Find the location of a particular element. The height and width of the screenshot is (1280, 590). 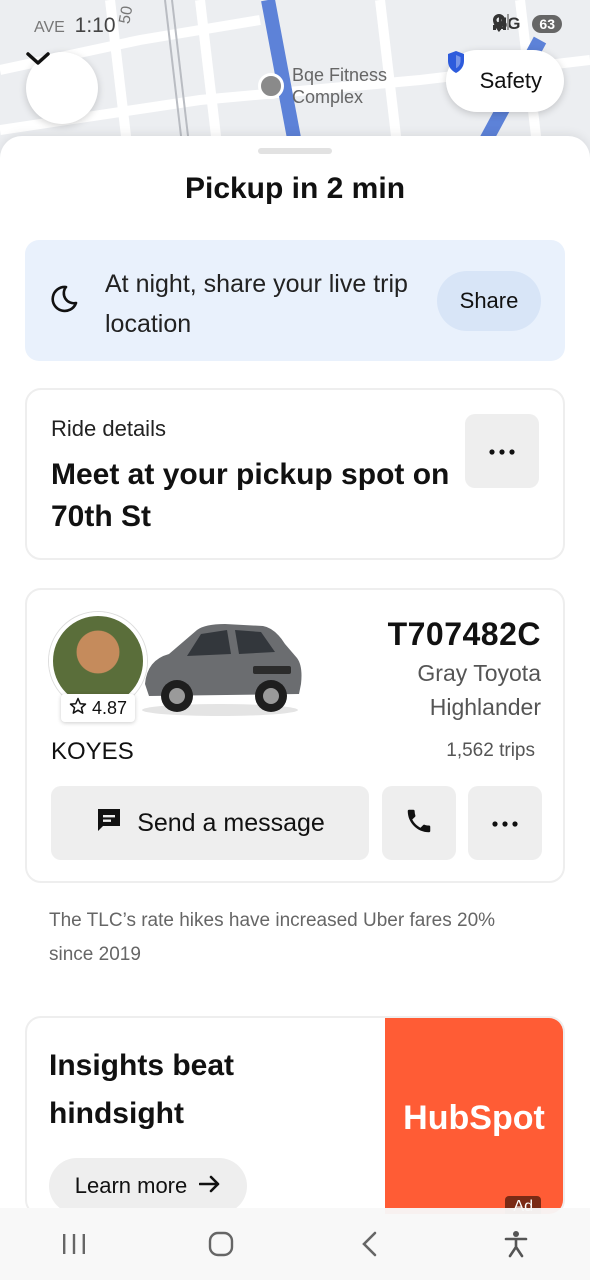

pickup-instruction: Meet at your pickup spot on 70th St is located at coordinates (250, 495).